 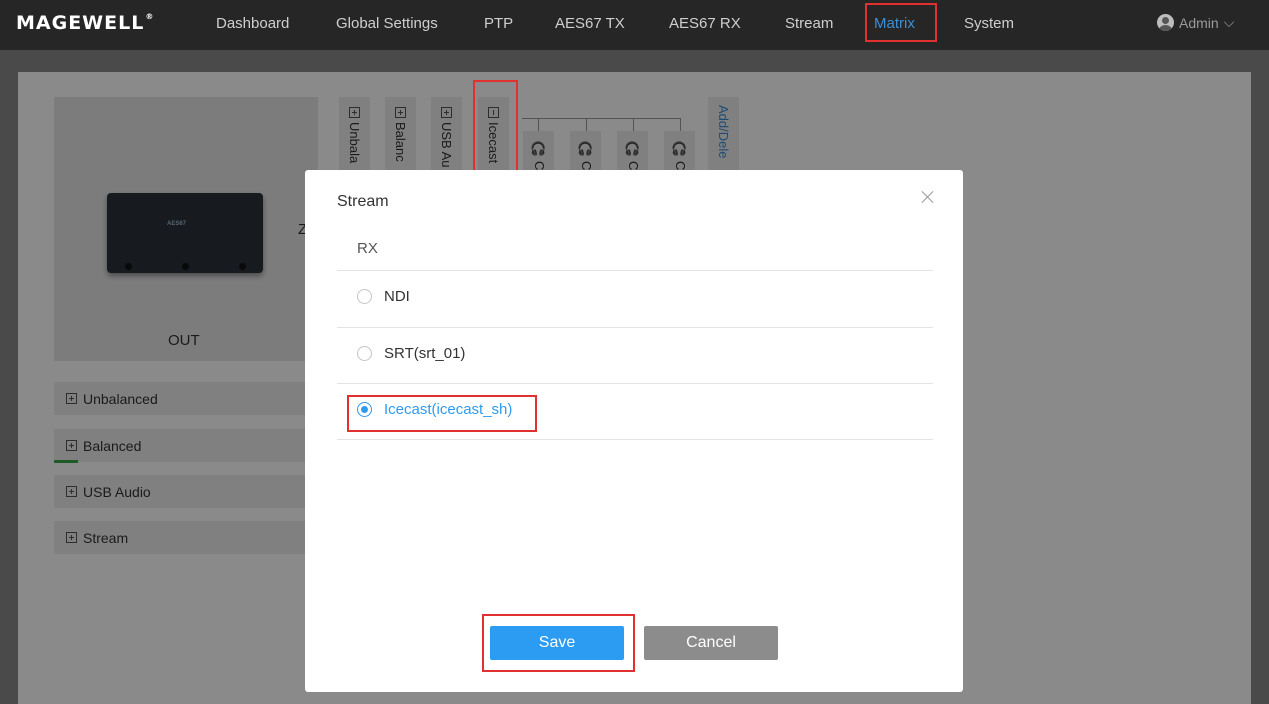 What do you see at coordinates (711, 643) in the screenshot?
I see `cancel-button: Cancel` at bounding box center [711, 643].